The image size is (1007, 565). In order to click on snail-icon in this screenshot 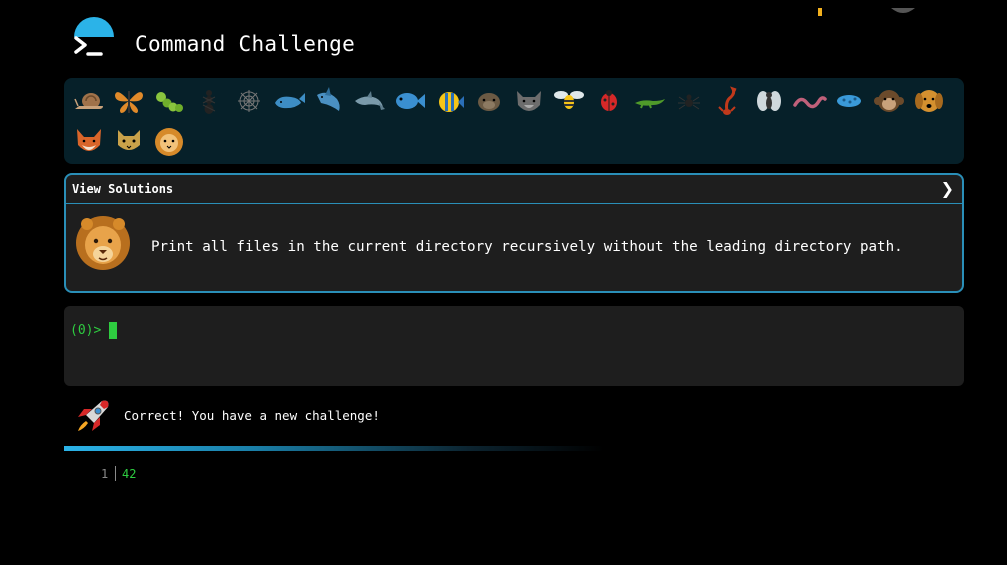, I will do `click(89, 101)`.